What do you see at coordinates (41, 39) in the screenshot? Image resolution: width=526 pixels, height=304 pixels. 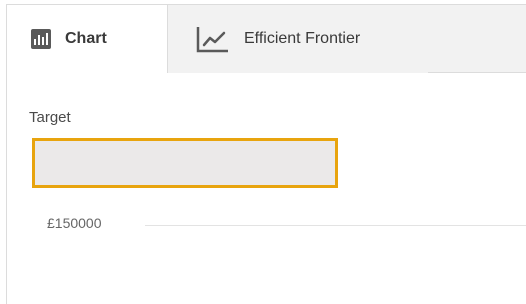 I see `bar-chart-icon` at bounding box center [41, 39].